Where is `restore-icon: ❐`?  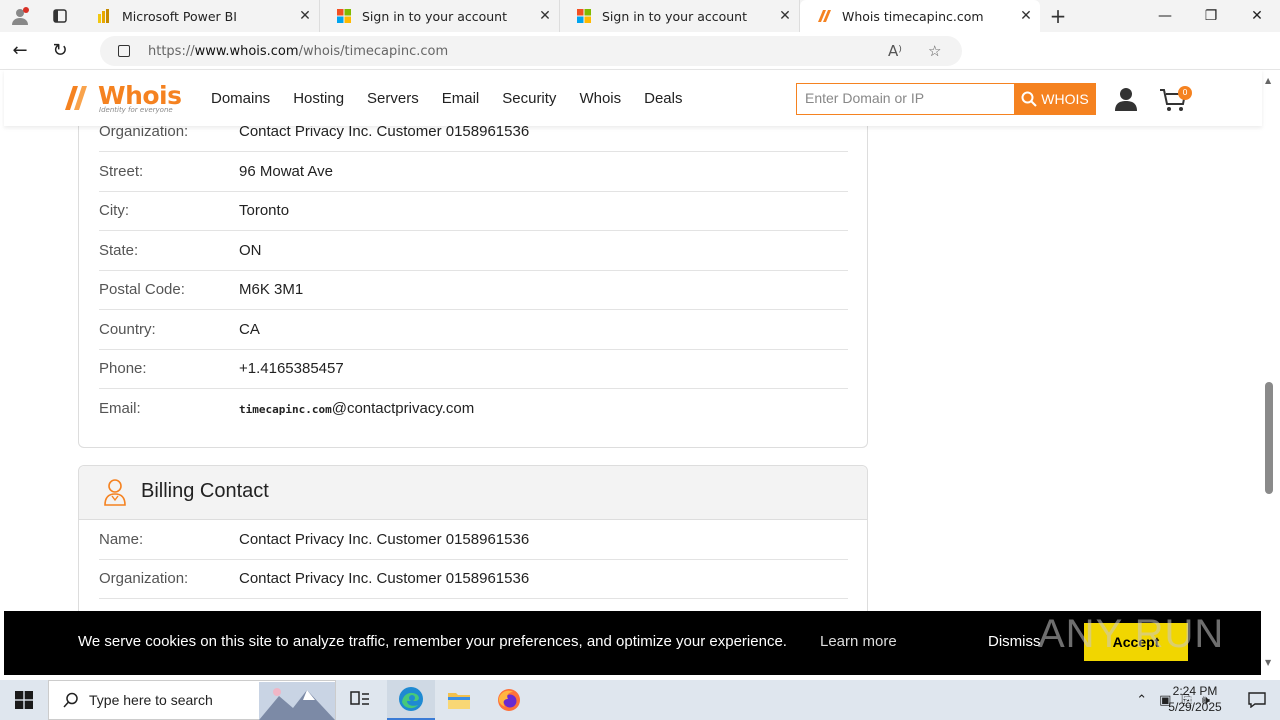
restore-icon: ❐ is located at coordinates (1211, 16).